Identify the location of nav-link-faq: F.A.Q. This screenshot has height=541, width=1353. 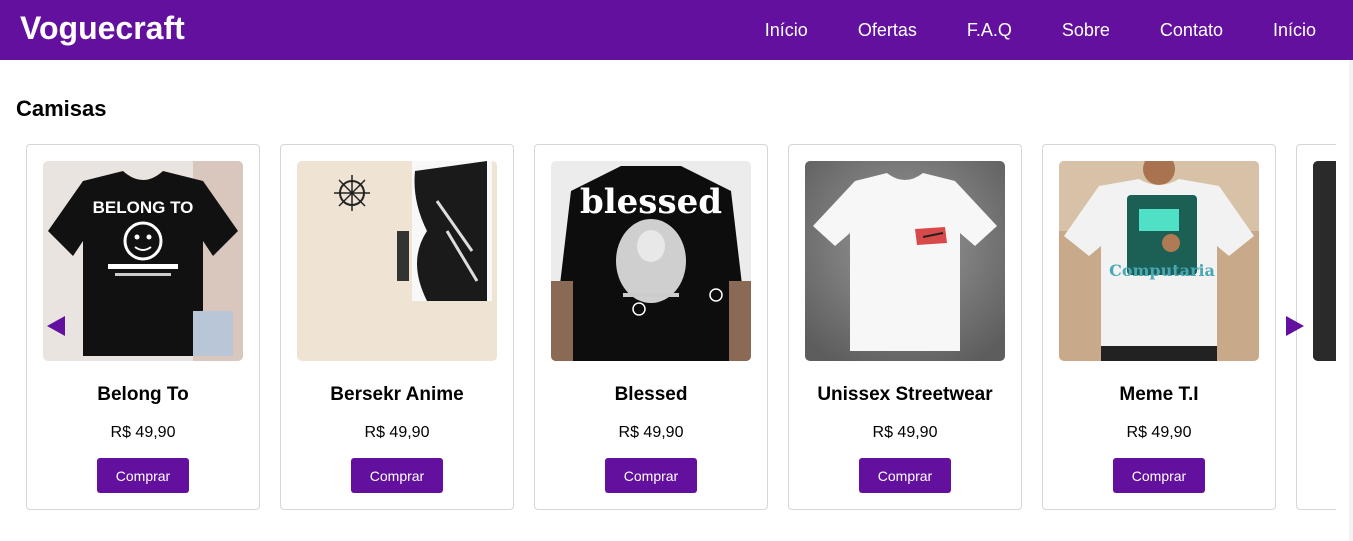
(989, 30).